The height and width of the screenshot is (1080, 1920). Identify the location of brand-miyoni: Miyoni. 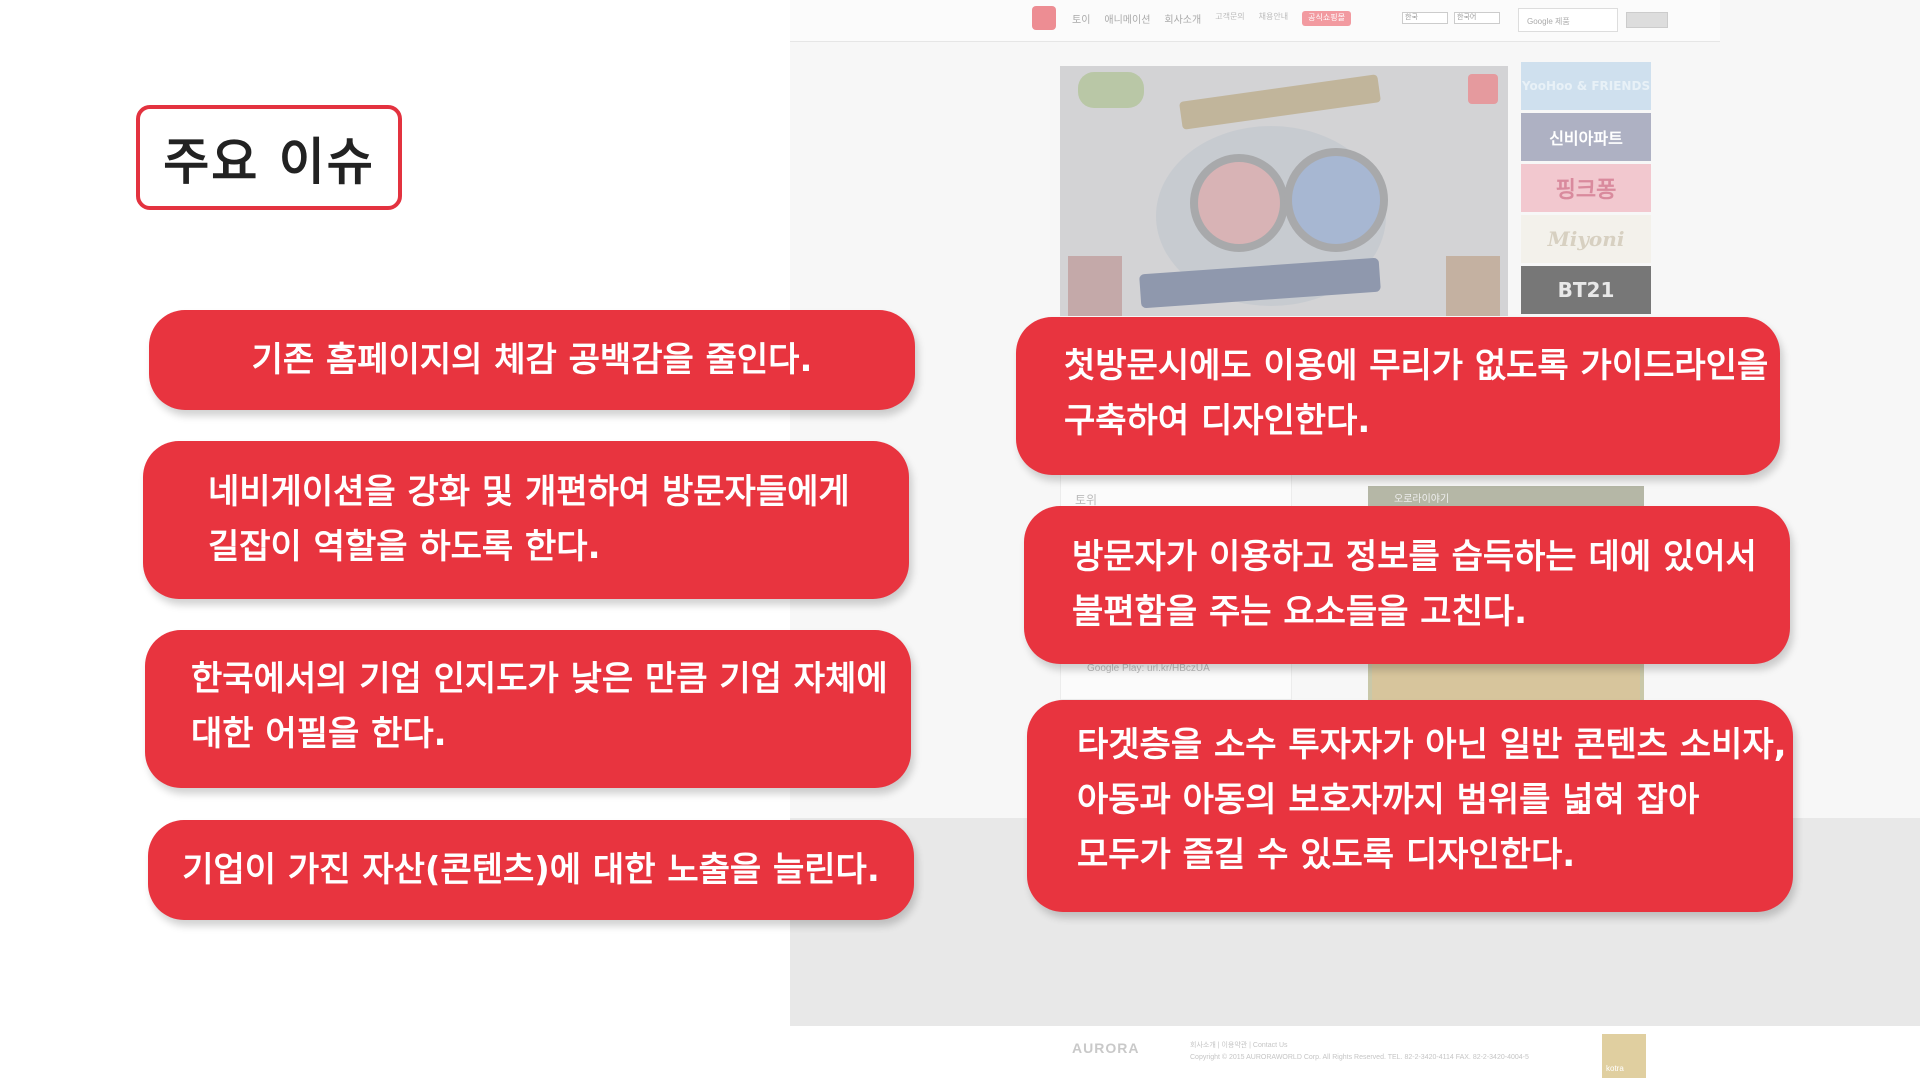
(1586, 239).